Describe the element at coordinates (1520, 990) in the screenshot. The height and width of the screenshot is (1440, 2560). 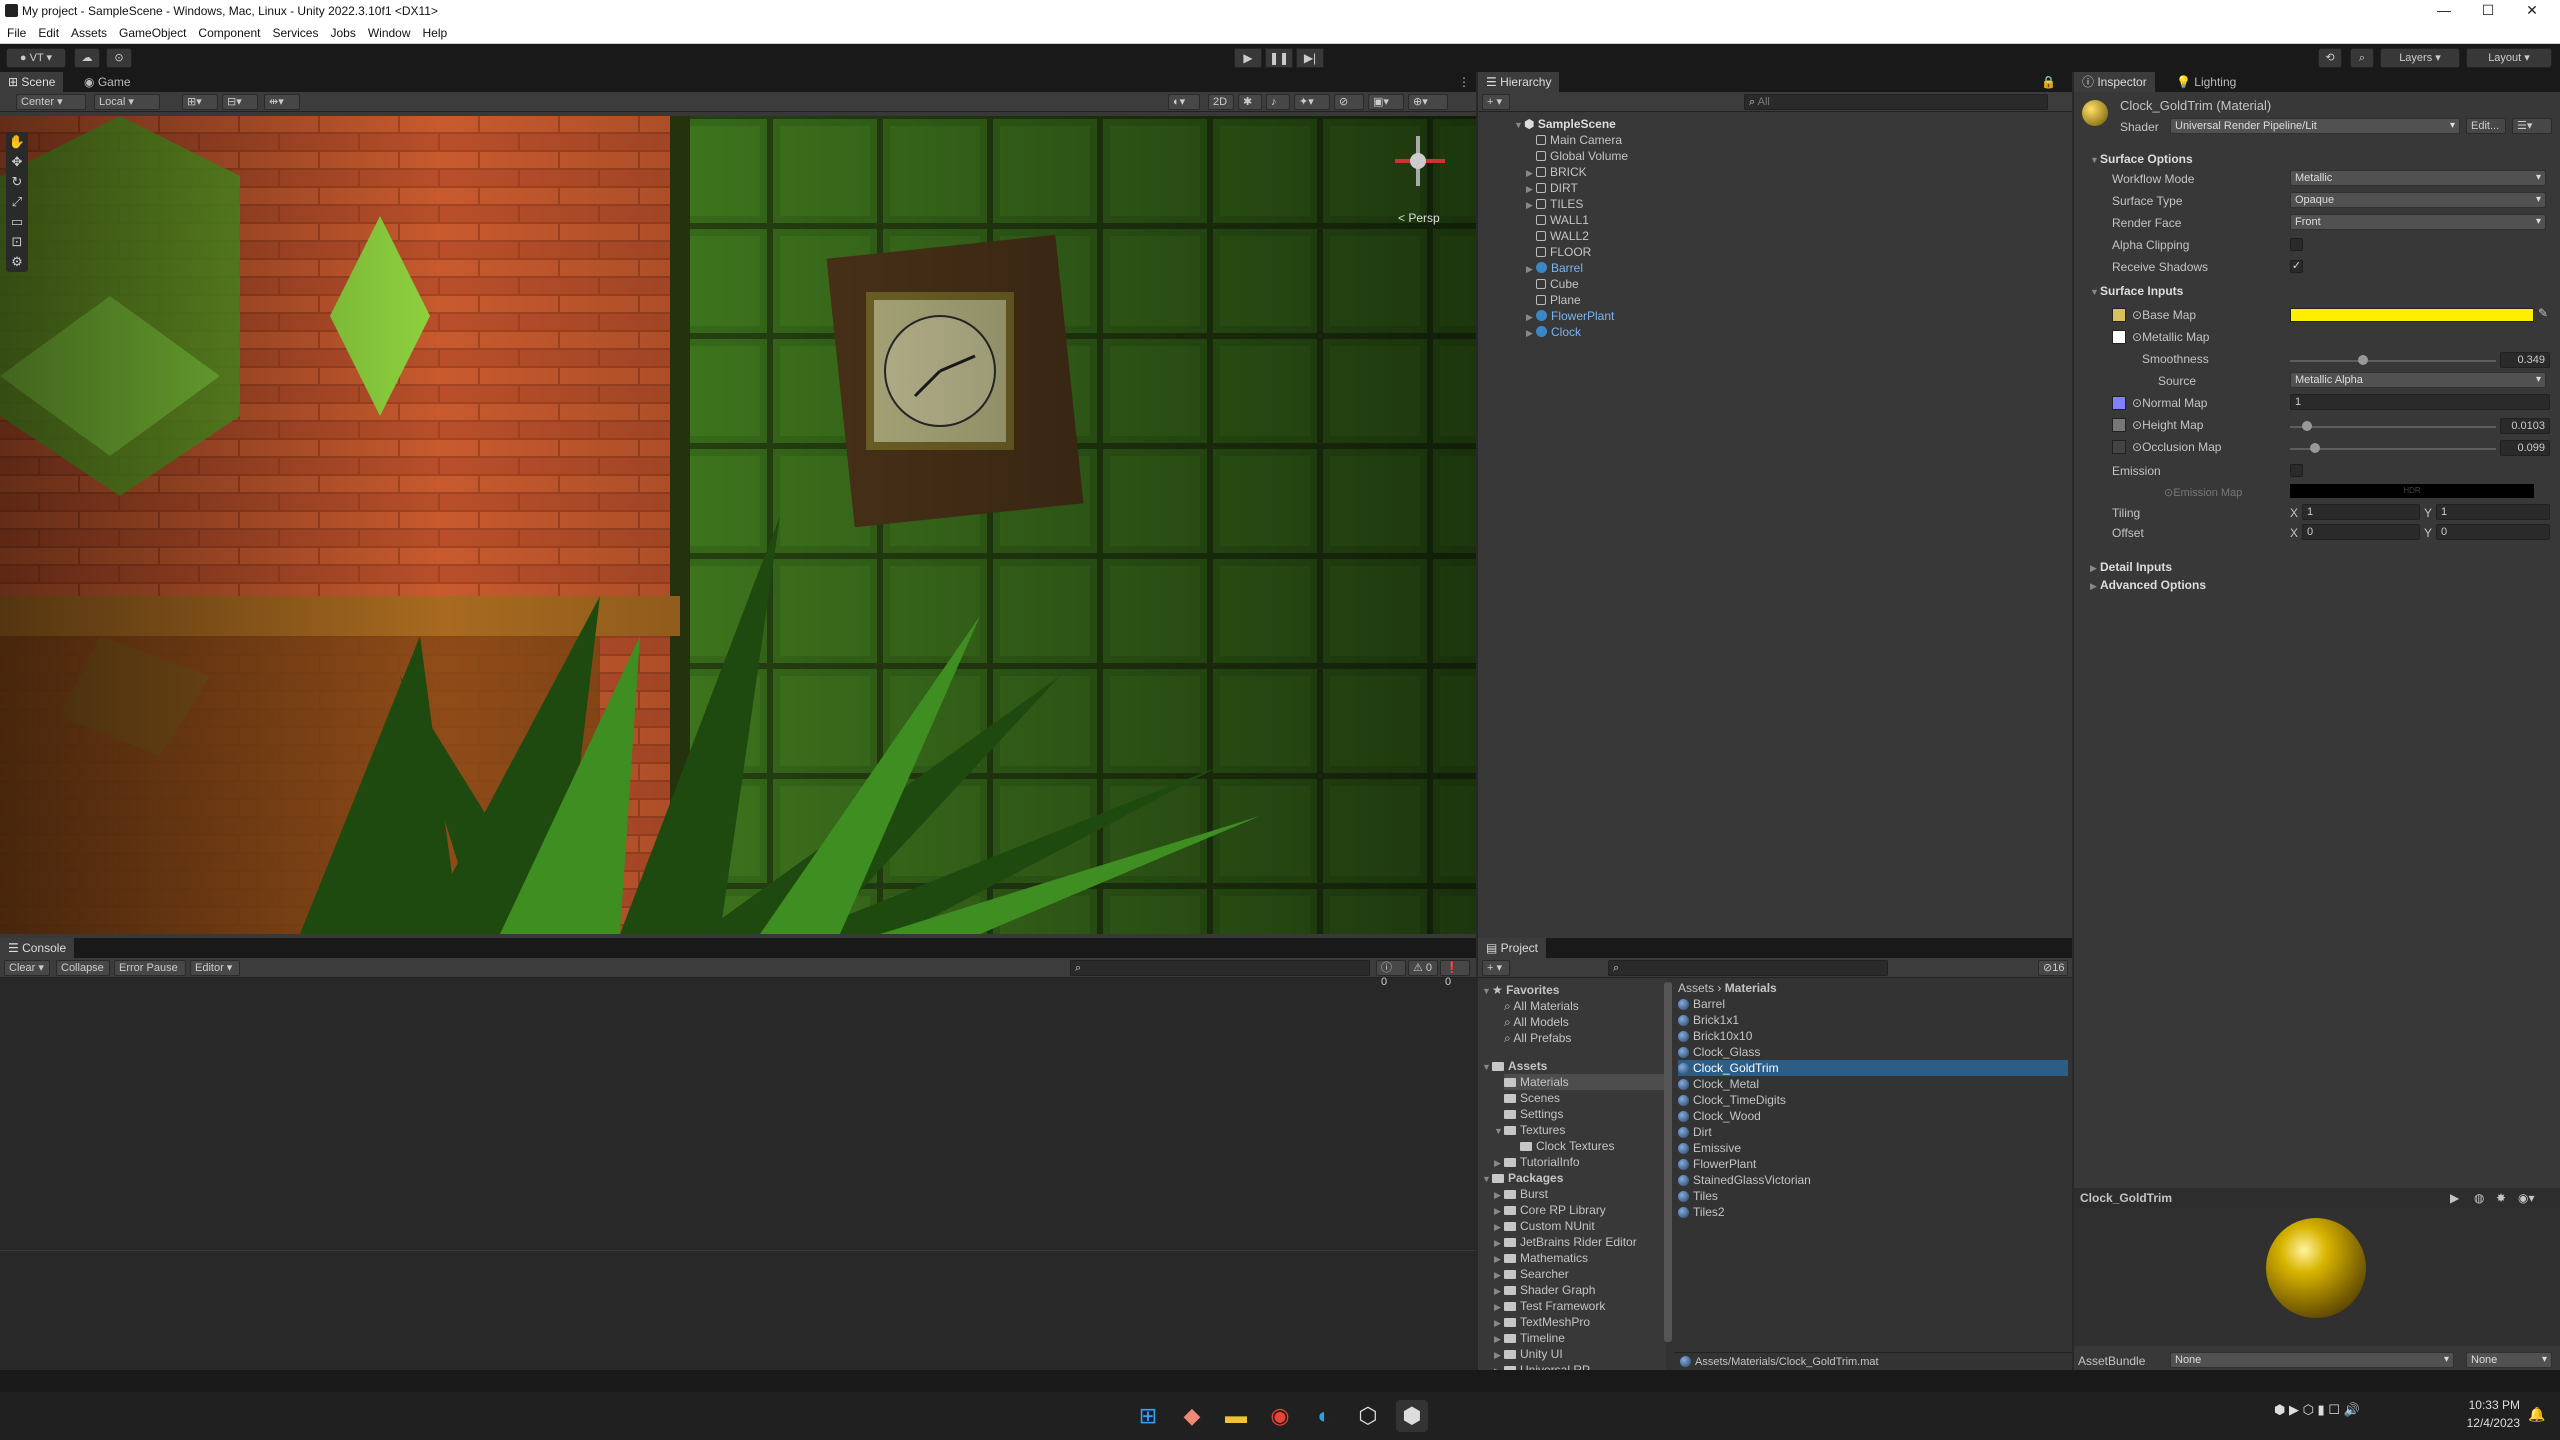
I see `favorites-header: ▼★ Favorites` at that location.